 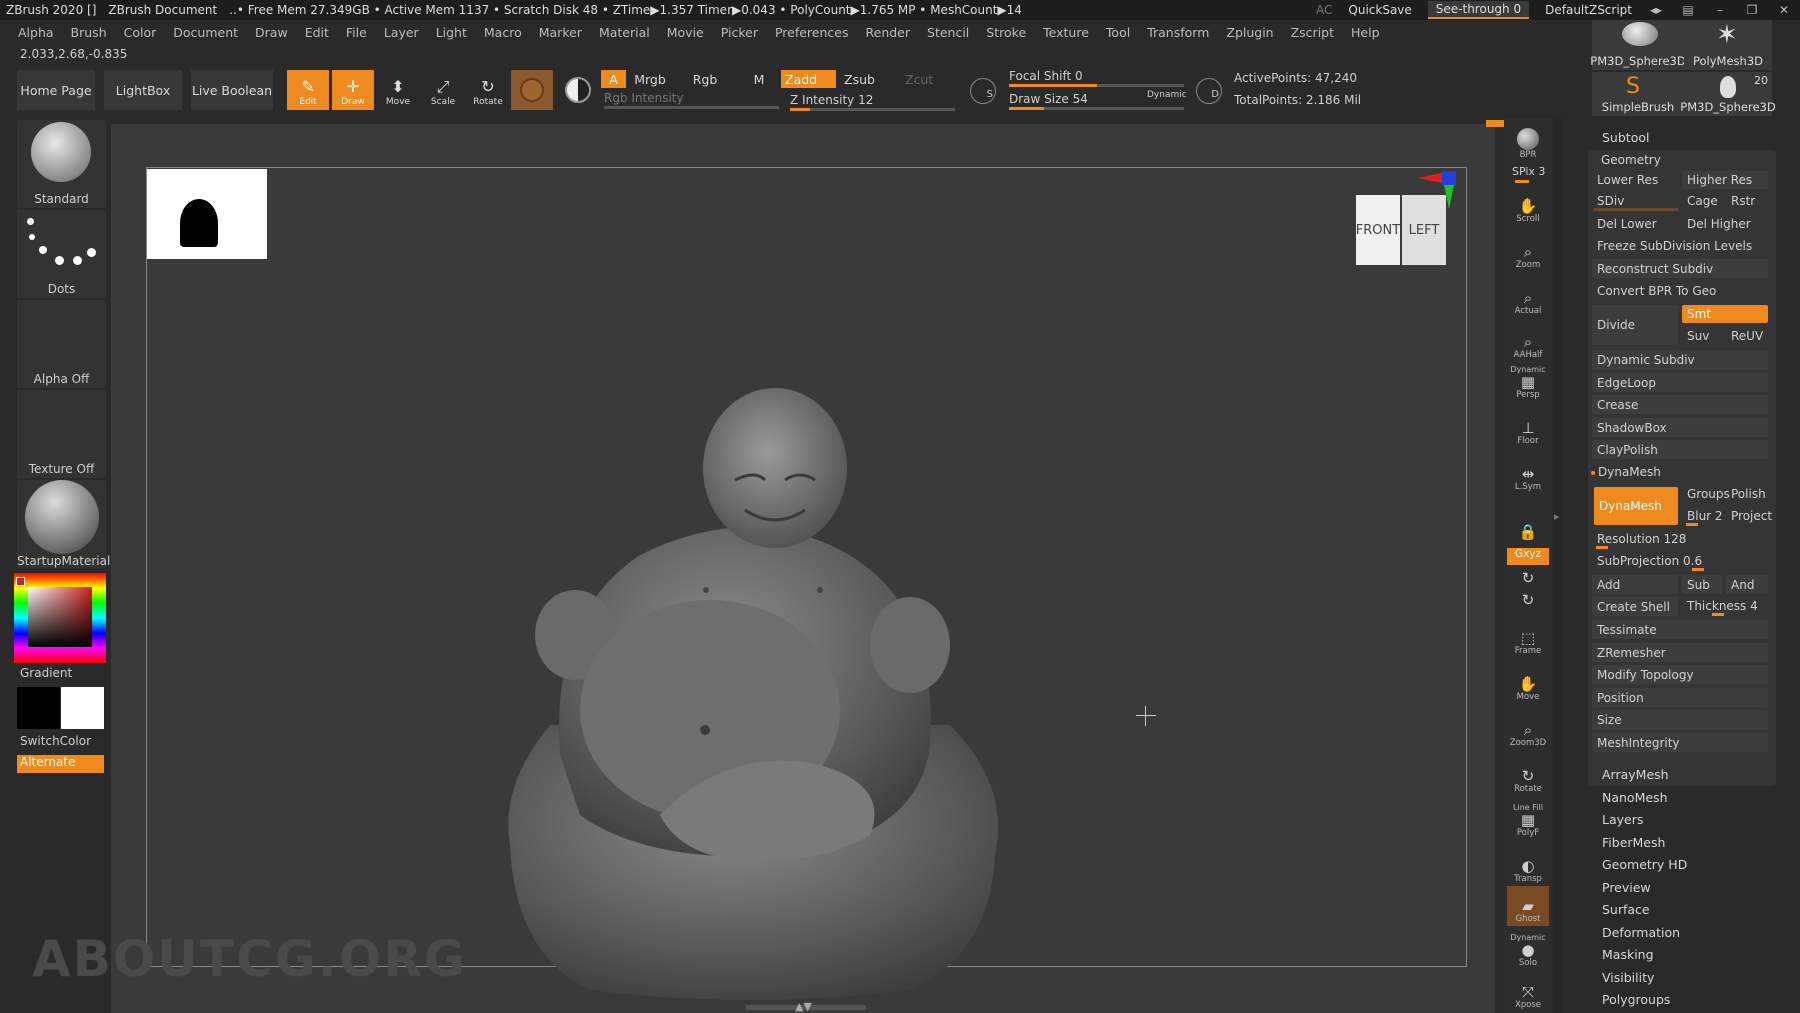 What do you see at coordinates (60, 618) in the screenshot?
I see `color-picker` at bounding box center [60, 618].